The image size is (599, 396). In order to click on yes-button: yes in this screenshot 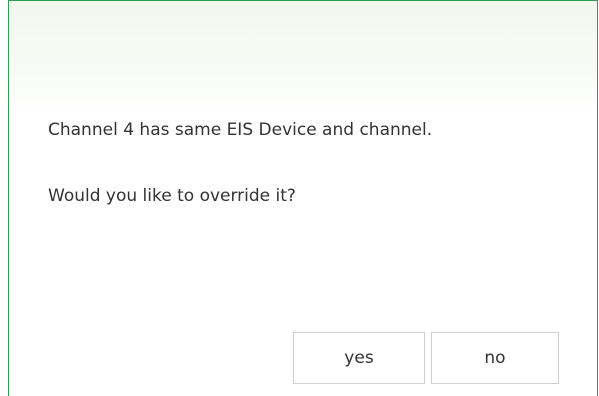, I will do `click(359, 358)`.